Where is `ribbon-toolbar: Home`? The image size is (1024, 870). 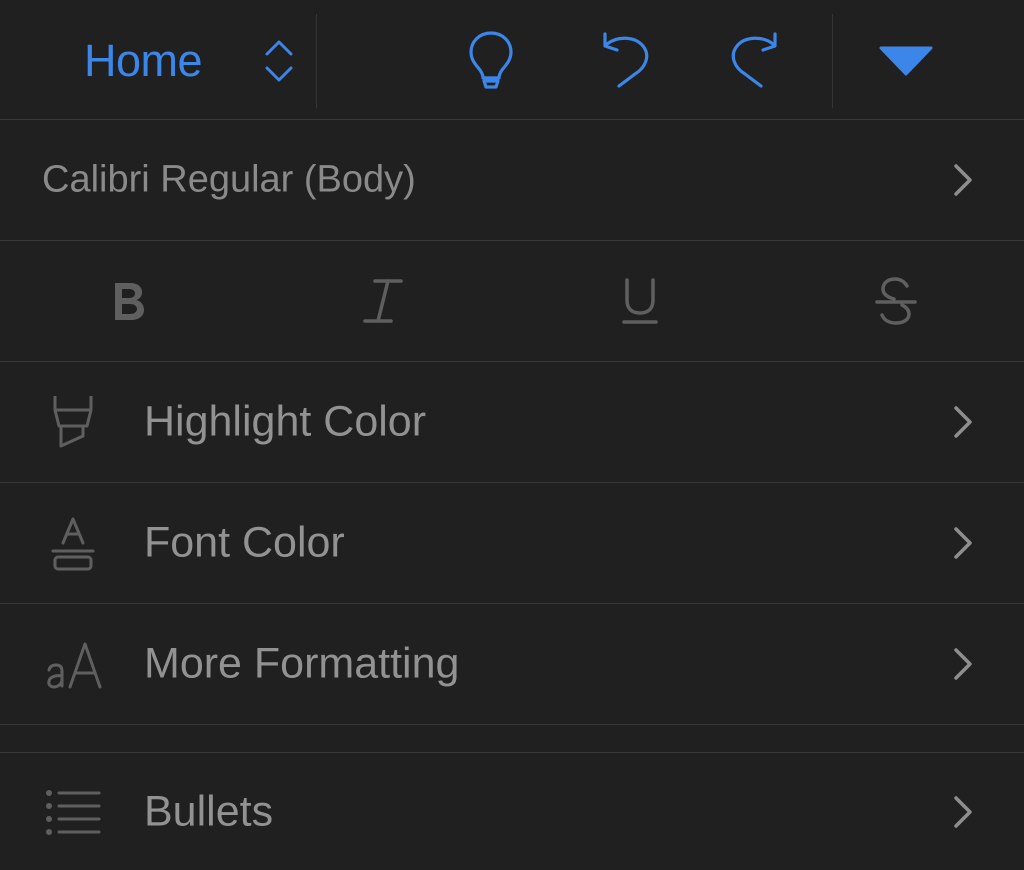
ribbon-toolbar: Home is located at coordinates (512, 60).